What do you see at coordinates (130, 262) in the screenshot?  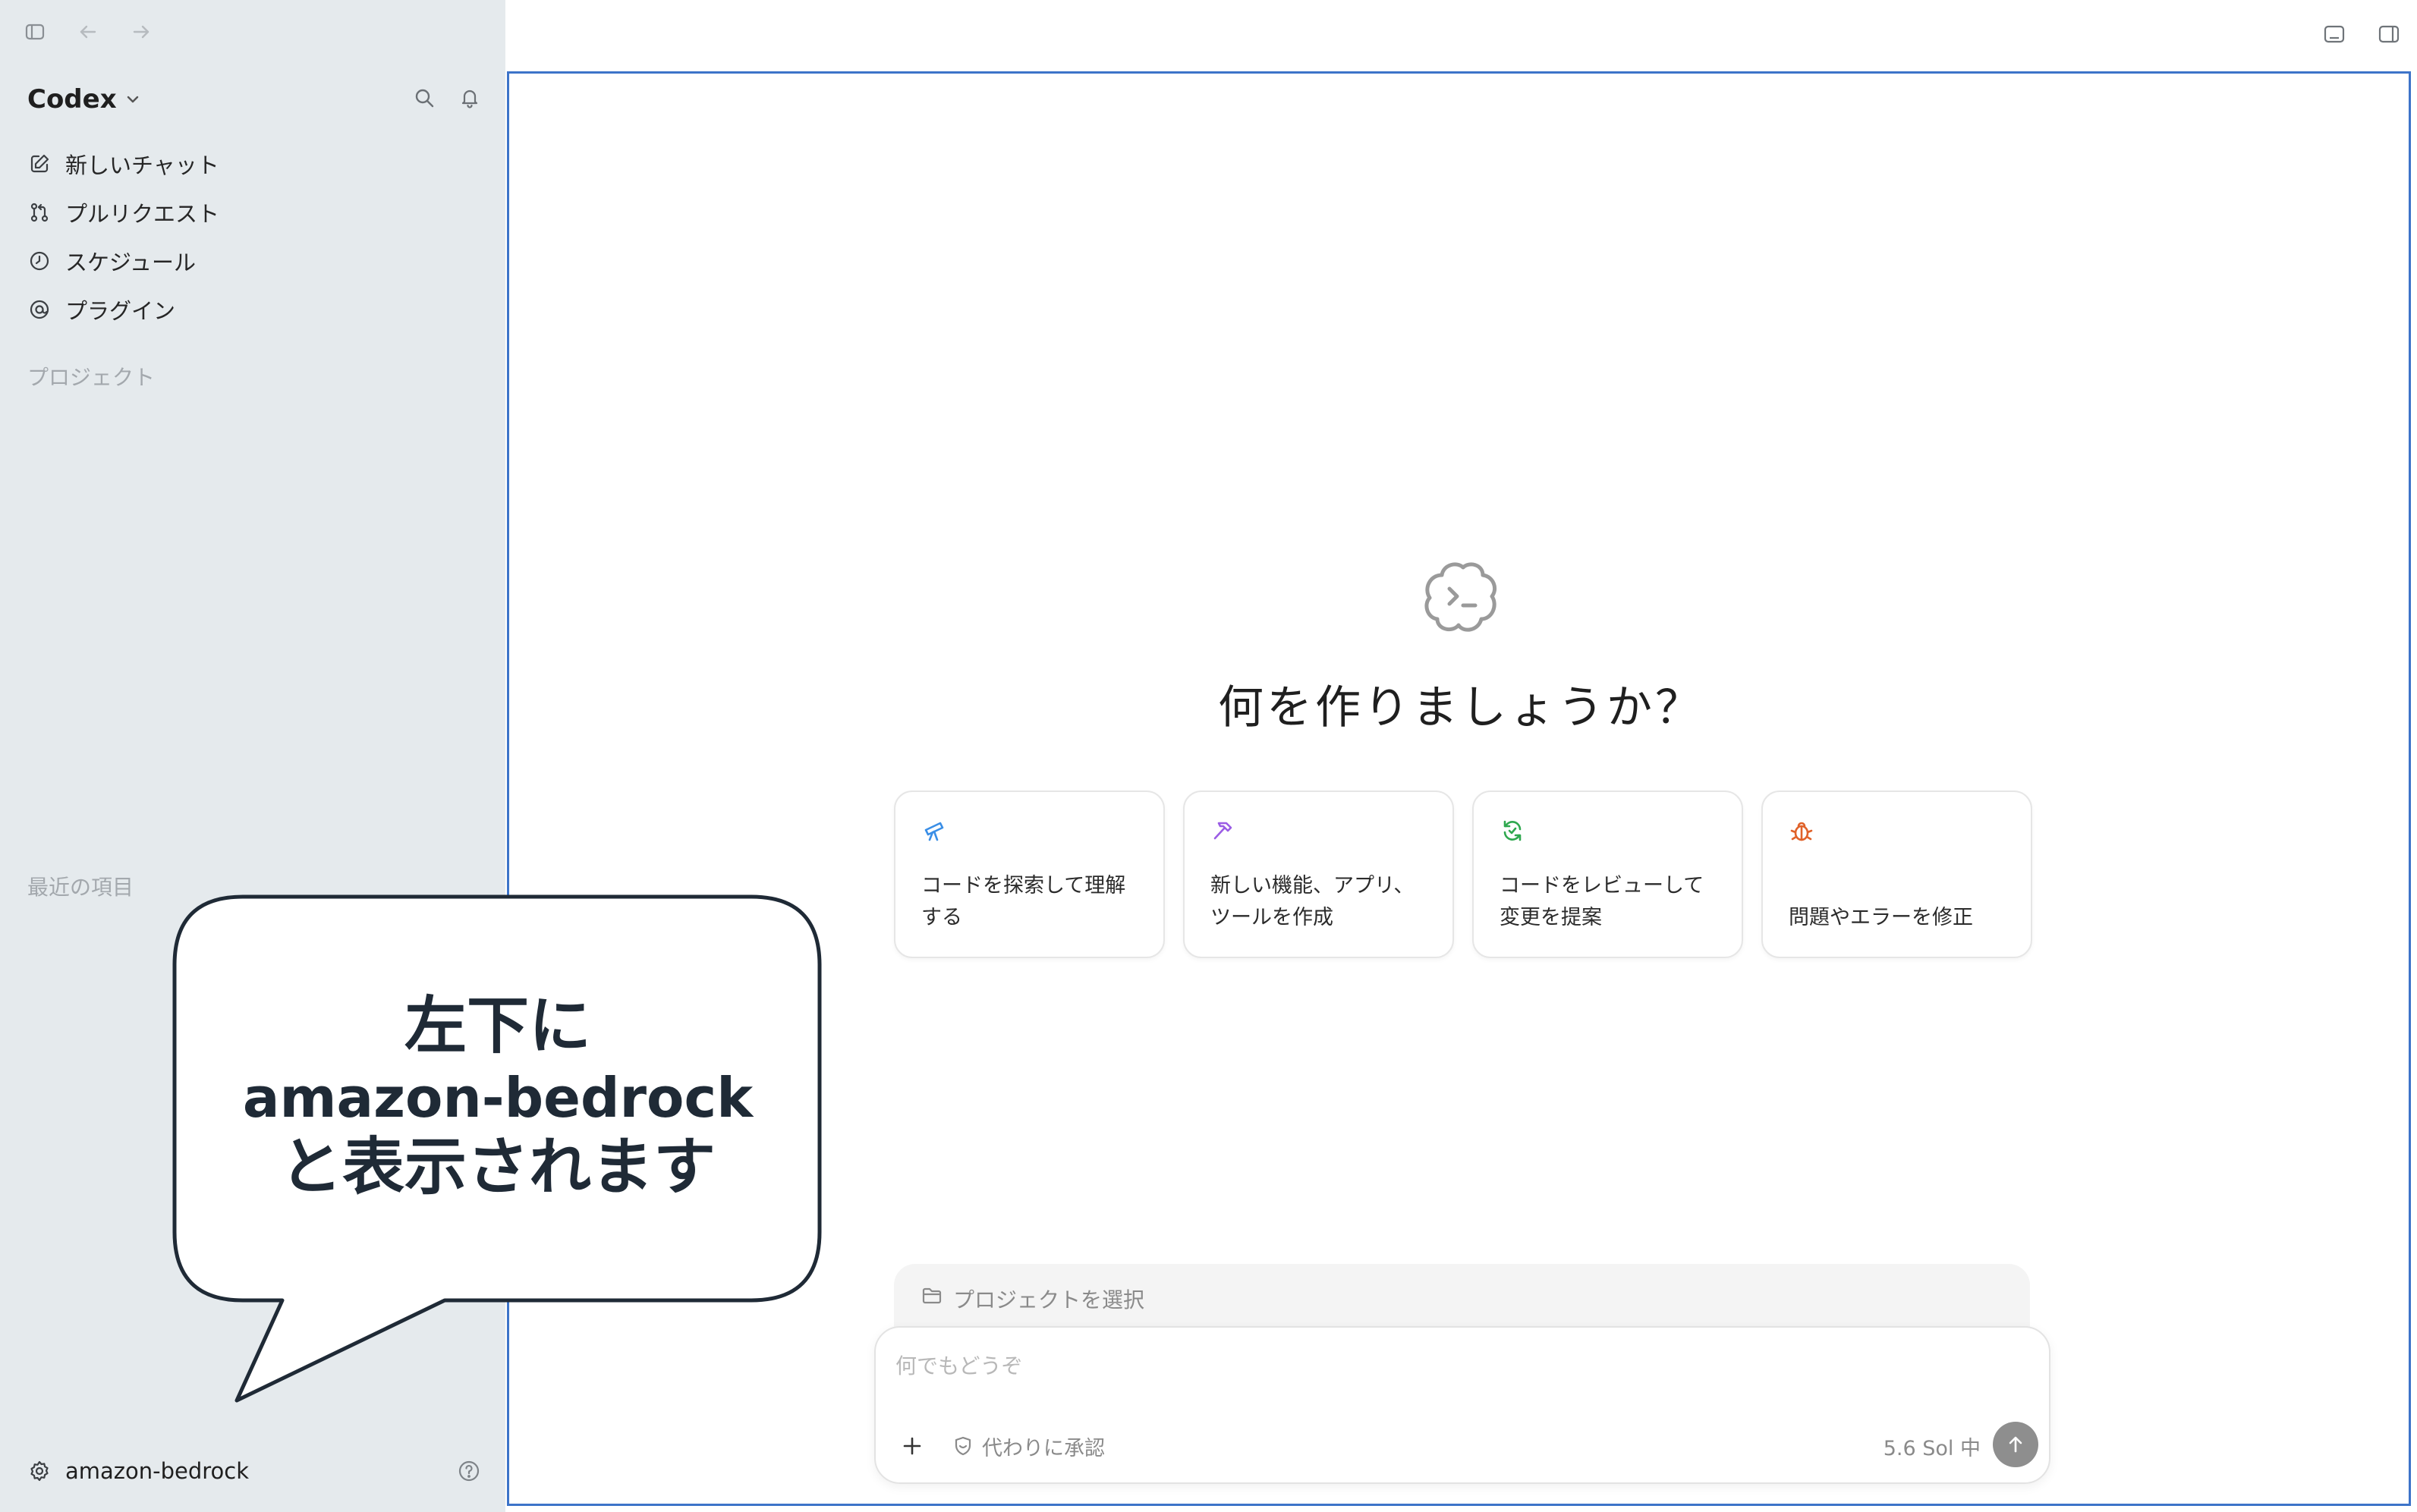 I see `sidebar-item-label: スケジュール` at bounding box center [130, 262].